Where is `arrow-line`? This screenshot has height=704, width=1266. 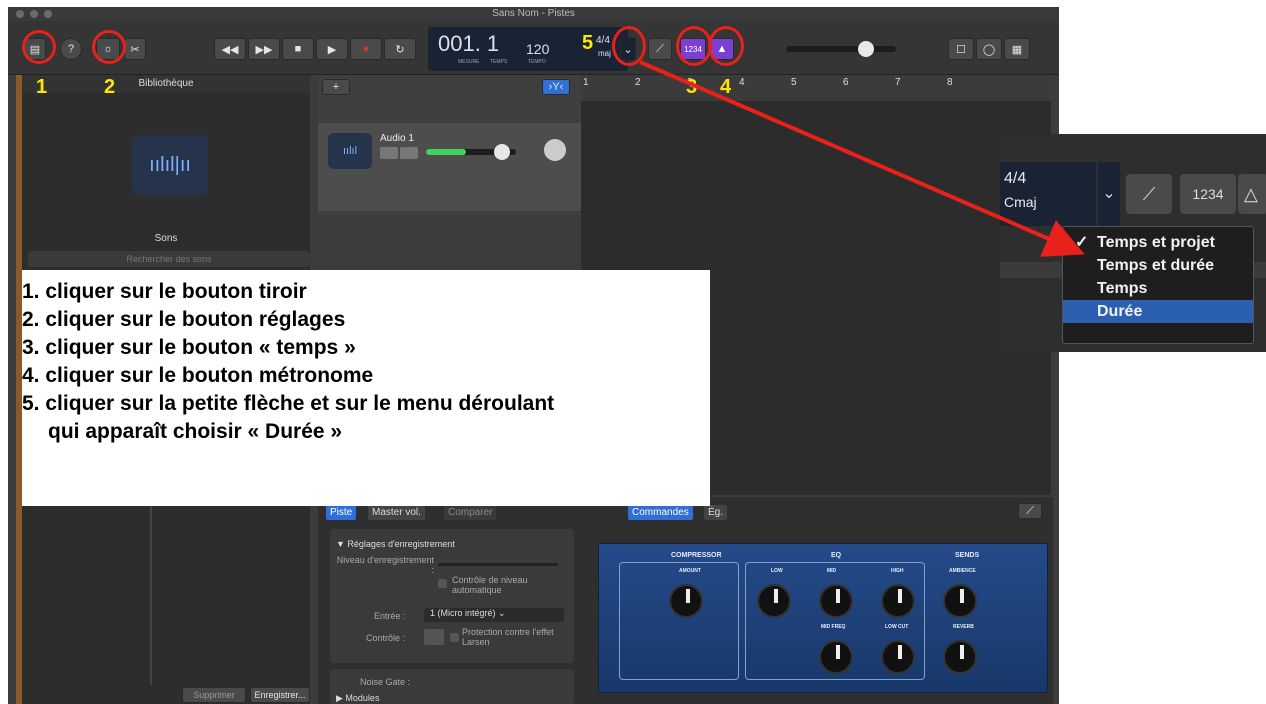 arrow-line is located at coordinates (862, 158).